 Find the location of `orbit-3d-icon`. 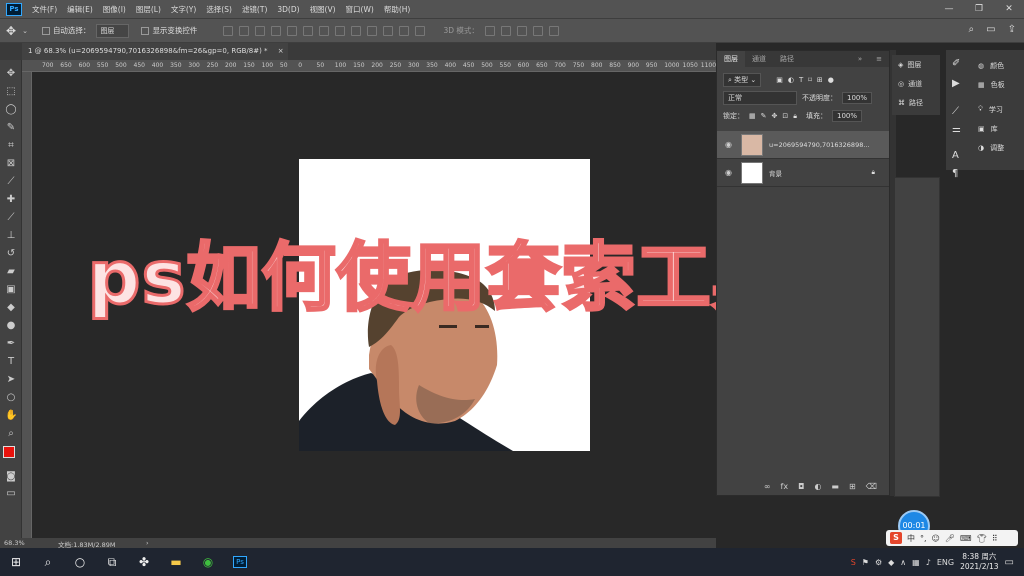

orbit-3d-icon is located at coordinates (489, 30).